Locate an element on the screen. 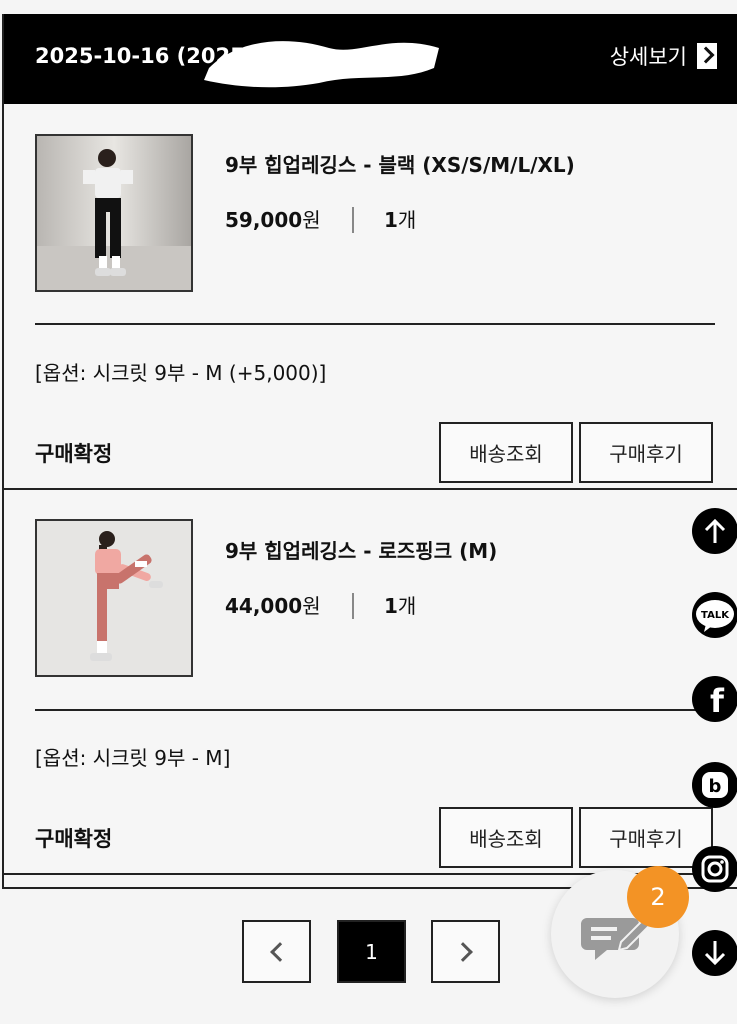 This screenshot has width=737, height=1024. order-header: 2025-10-16 (2025 상세보기 is located at coordinates (370, 59).